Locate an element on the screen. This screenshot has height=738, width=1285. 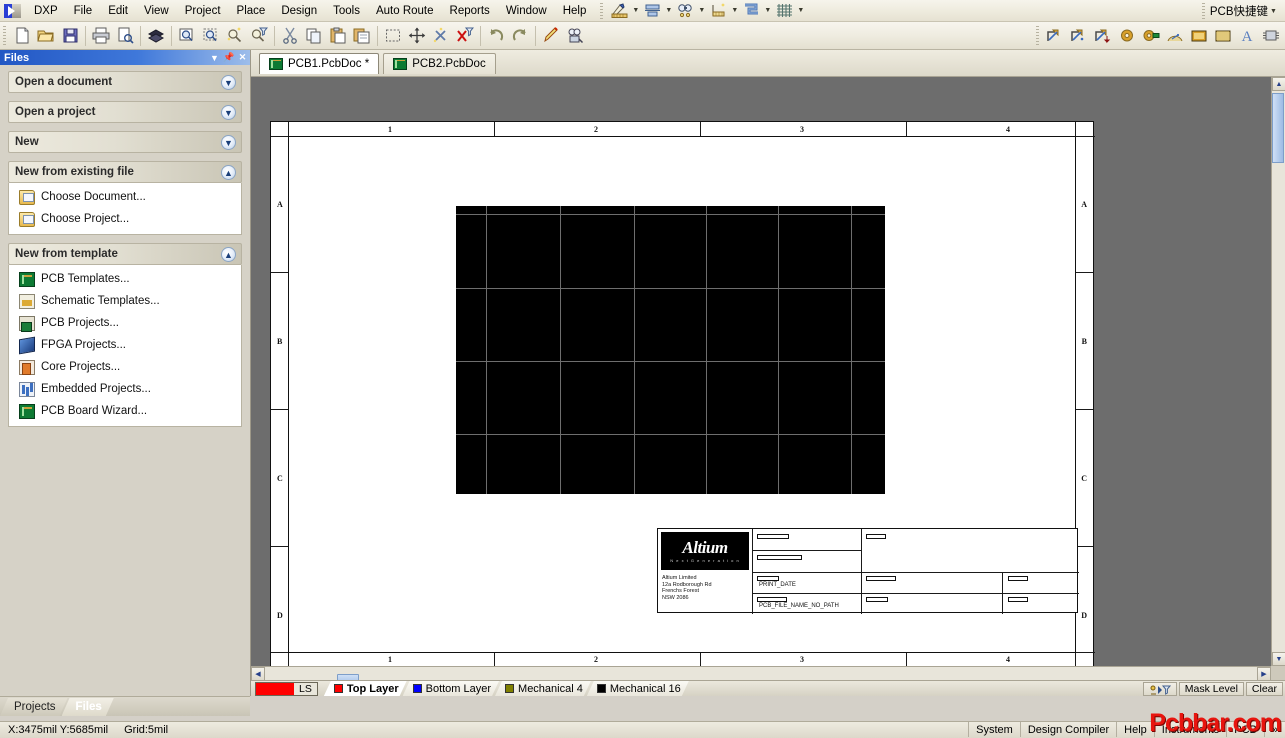
route-dropdown-icon: ▼ is located at coordinates (767, 10).